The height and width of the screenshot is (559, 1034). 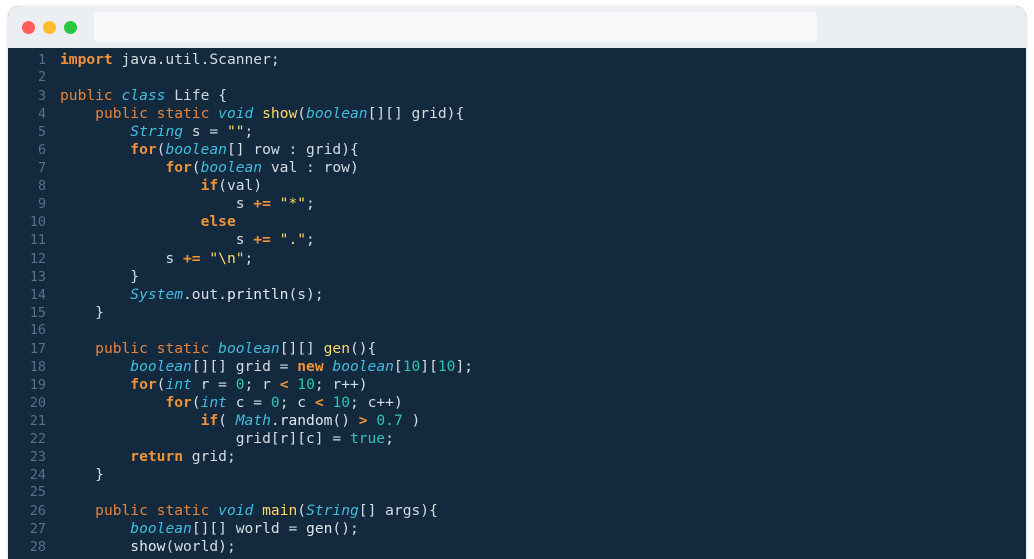 What do you see at coordinates (41, 205) in the screenshot?
I see `line-number: 9` at bounding box center [41, 205].